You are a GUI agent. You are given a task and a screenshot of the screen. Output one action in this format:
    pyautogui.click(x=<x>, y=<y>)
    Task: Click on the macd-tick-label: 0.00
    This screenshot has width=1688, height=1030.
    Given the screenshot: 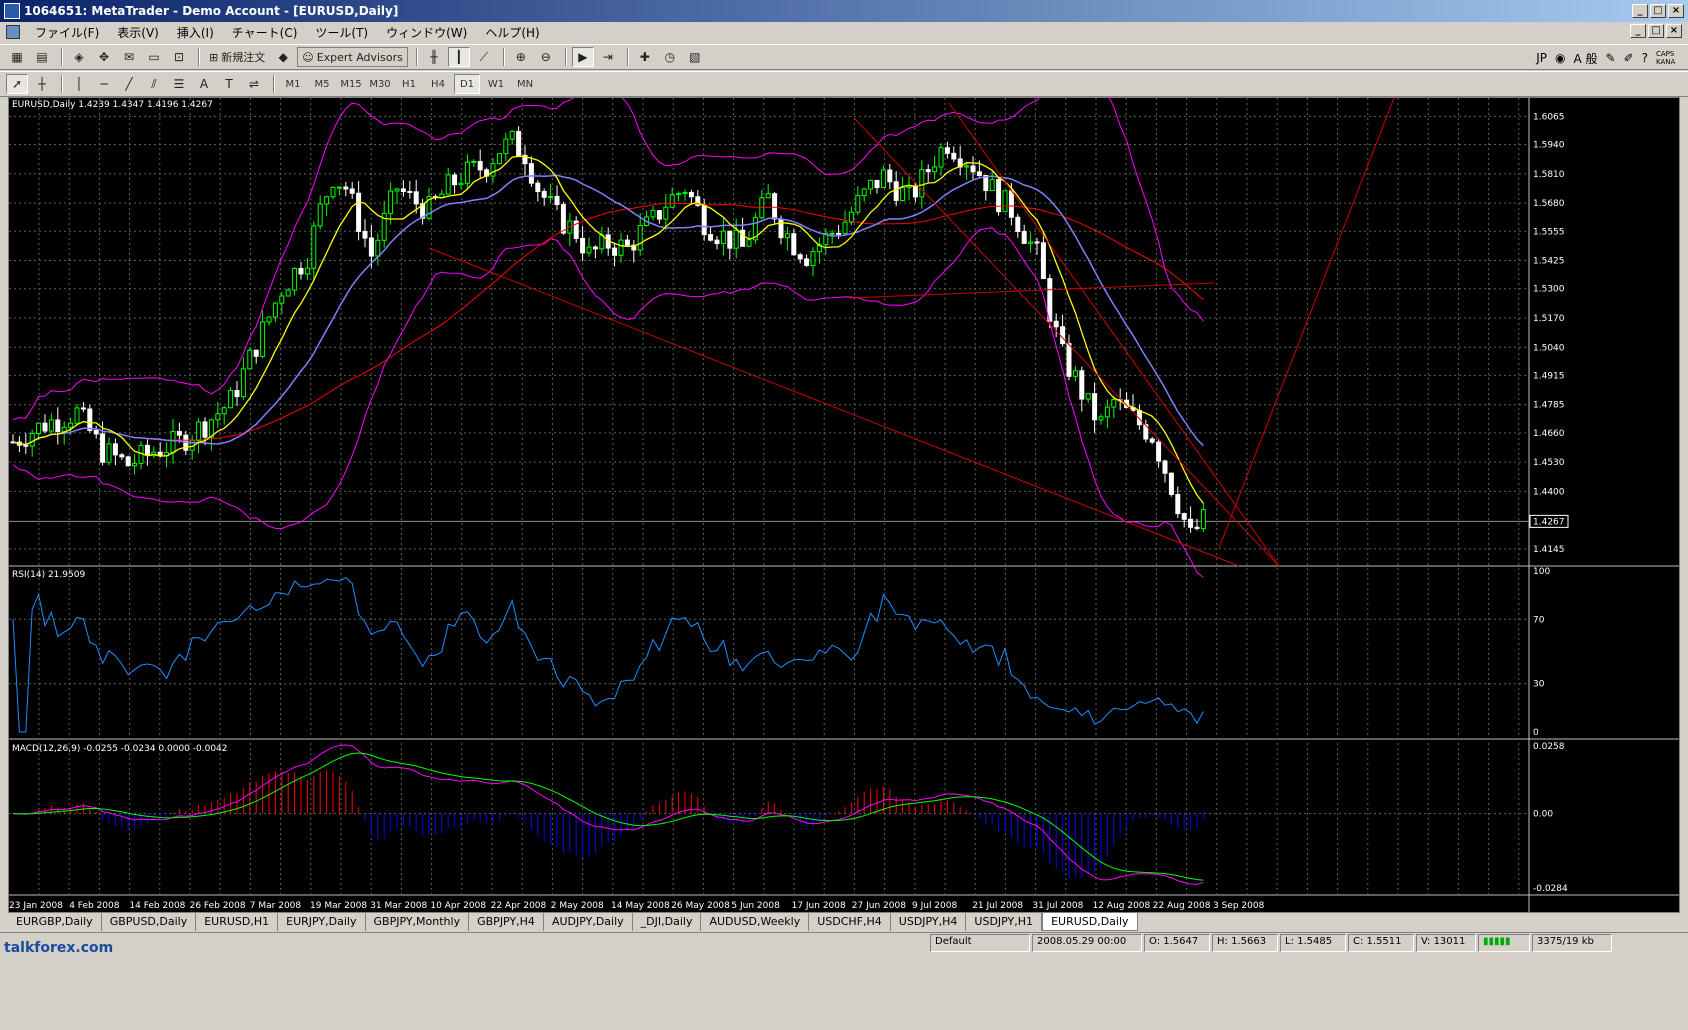 What is the action you would take?
    pyautogui.click(x=1543, y=815)
    